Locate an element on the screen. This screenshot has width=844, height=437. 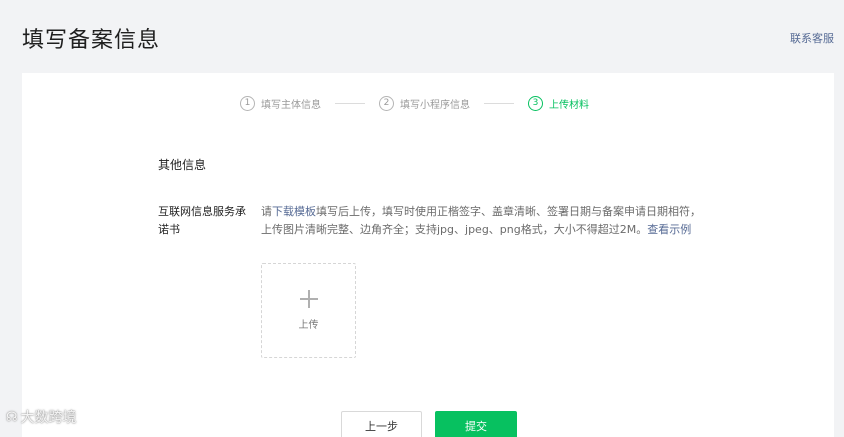
view-example-link: 查看示例 is located at coordinates (669, 229).